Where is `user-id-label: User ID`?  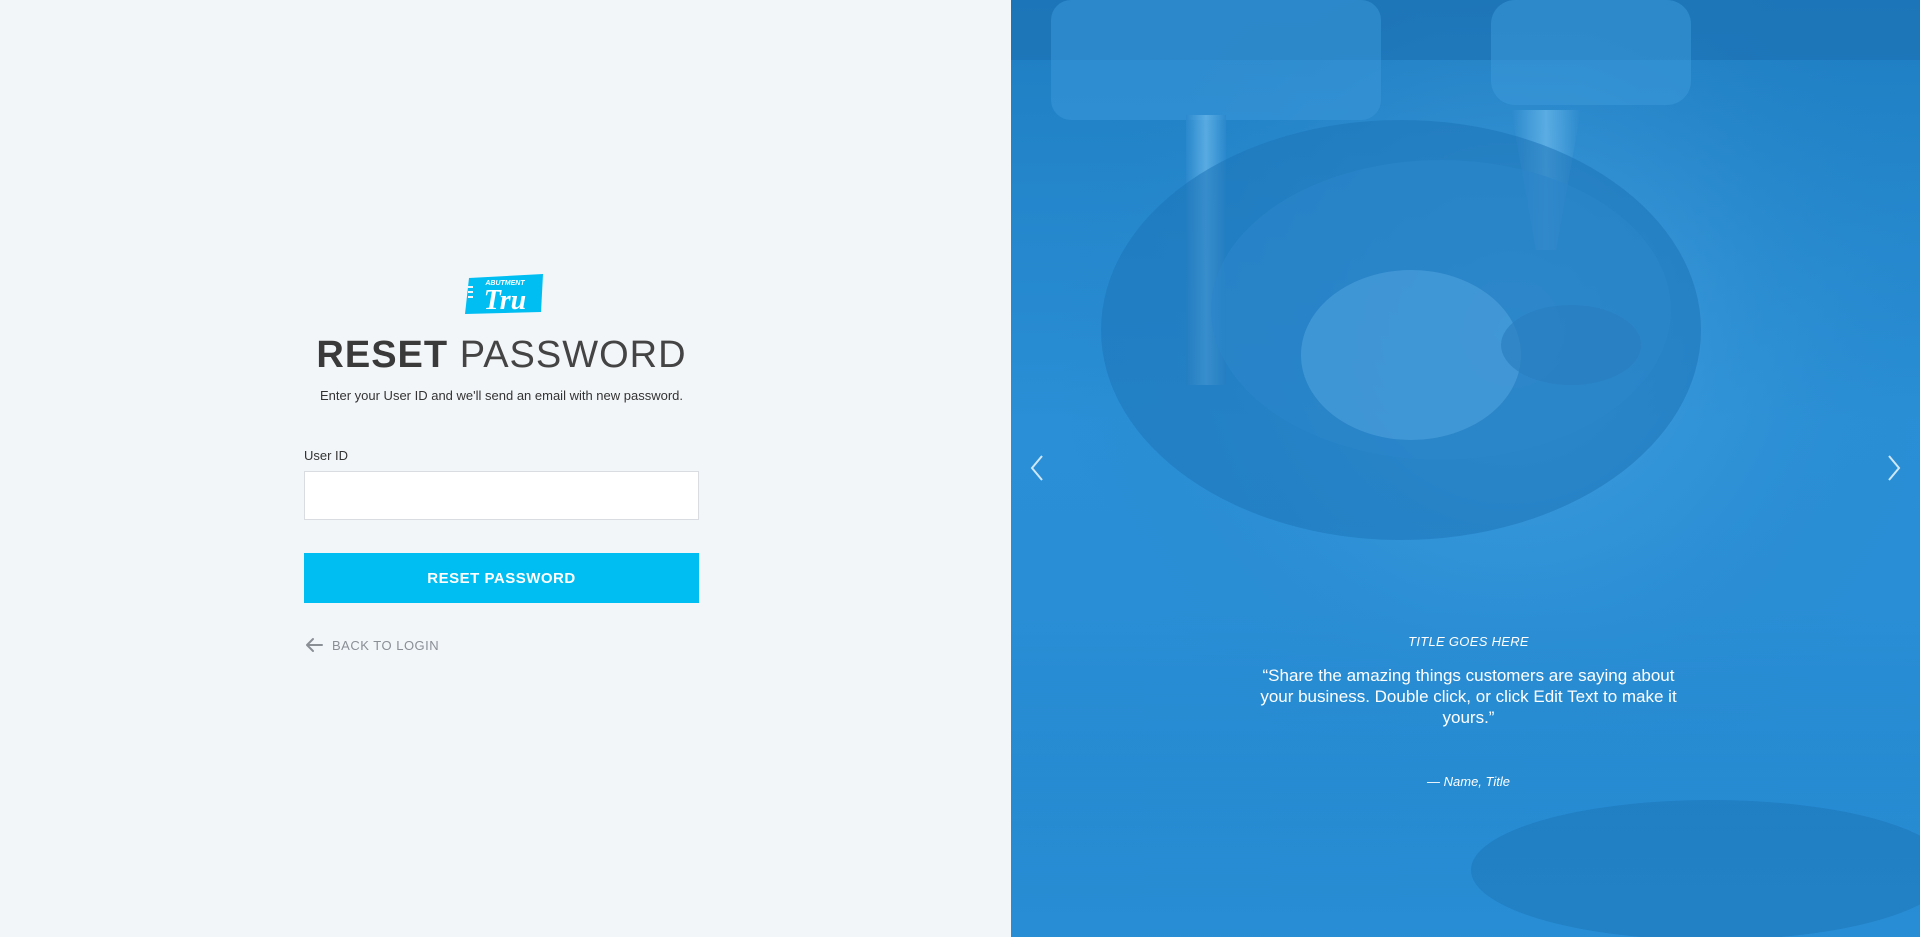
user-id-label: User ID is located at coordinates (326, 455).